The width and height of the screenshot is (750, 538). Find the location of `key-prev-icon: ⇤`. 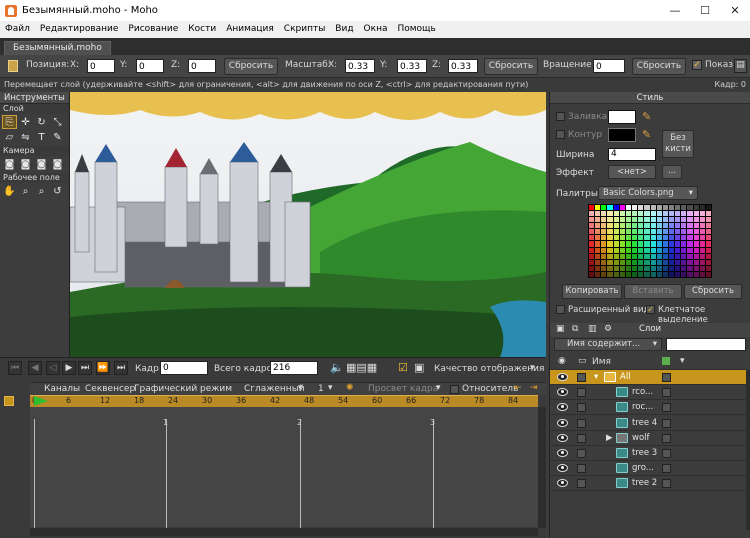

key-prev-icon: ⇤ is located at coordinates (518, 388).